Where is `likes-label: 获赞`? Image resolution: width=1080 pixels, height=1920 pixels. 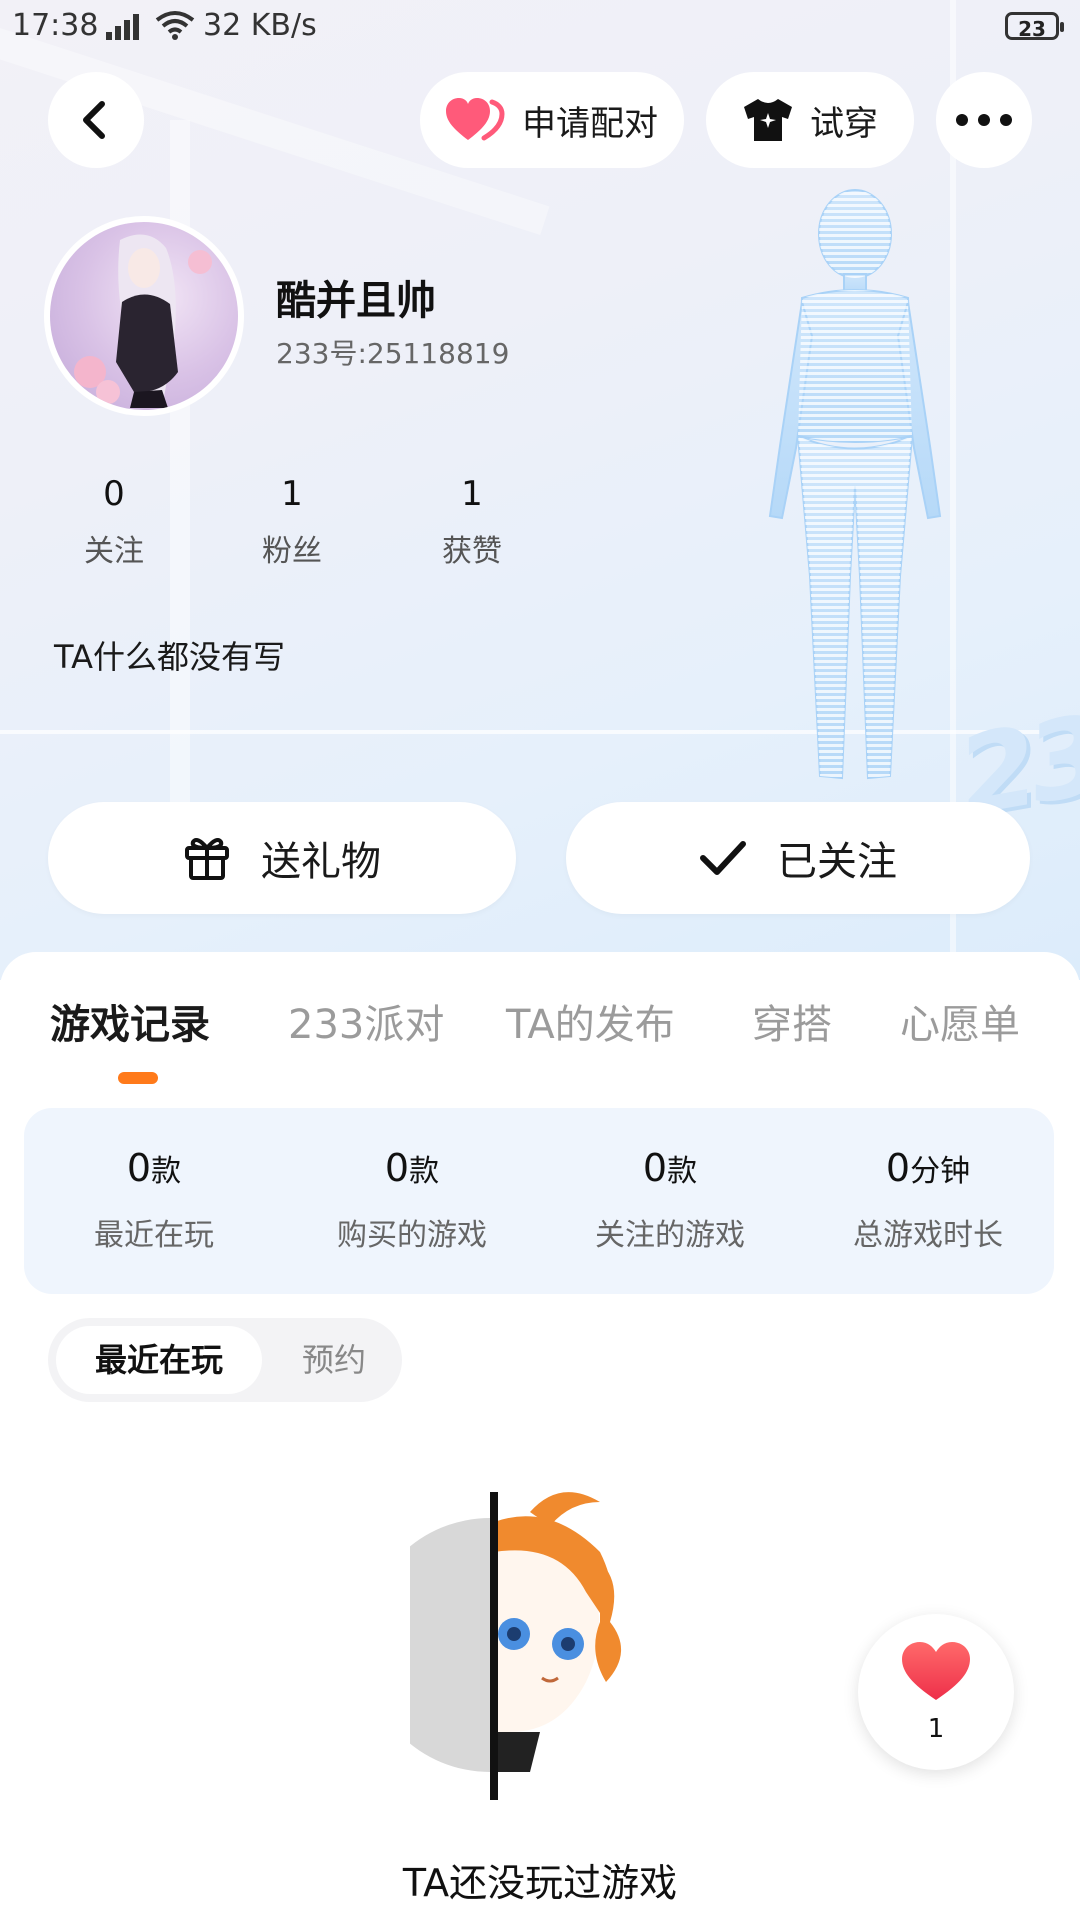
likes-label: 获赞 is located at coordinates (472, 551).